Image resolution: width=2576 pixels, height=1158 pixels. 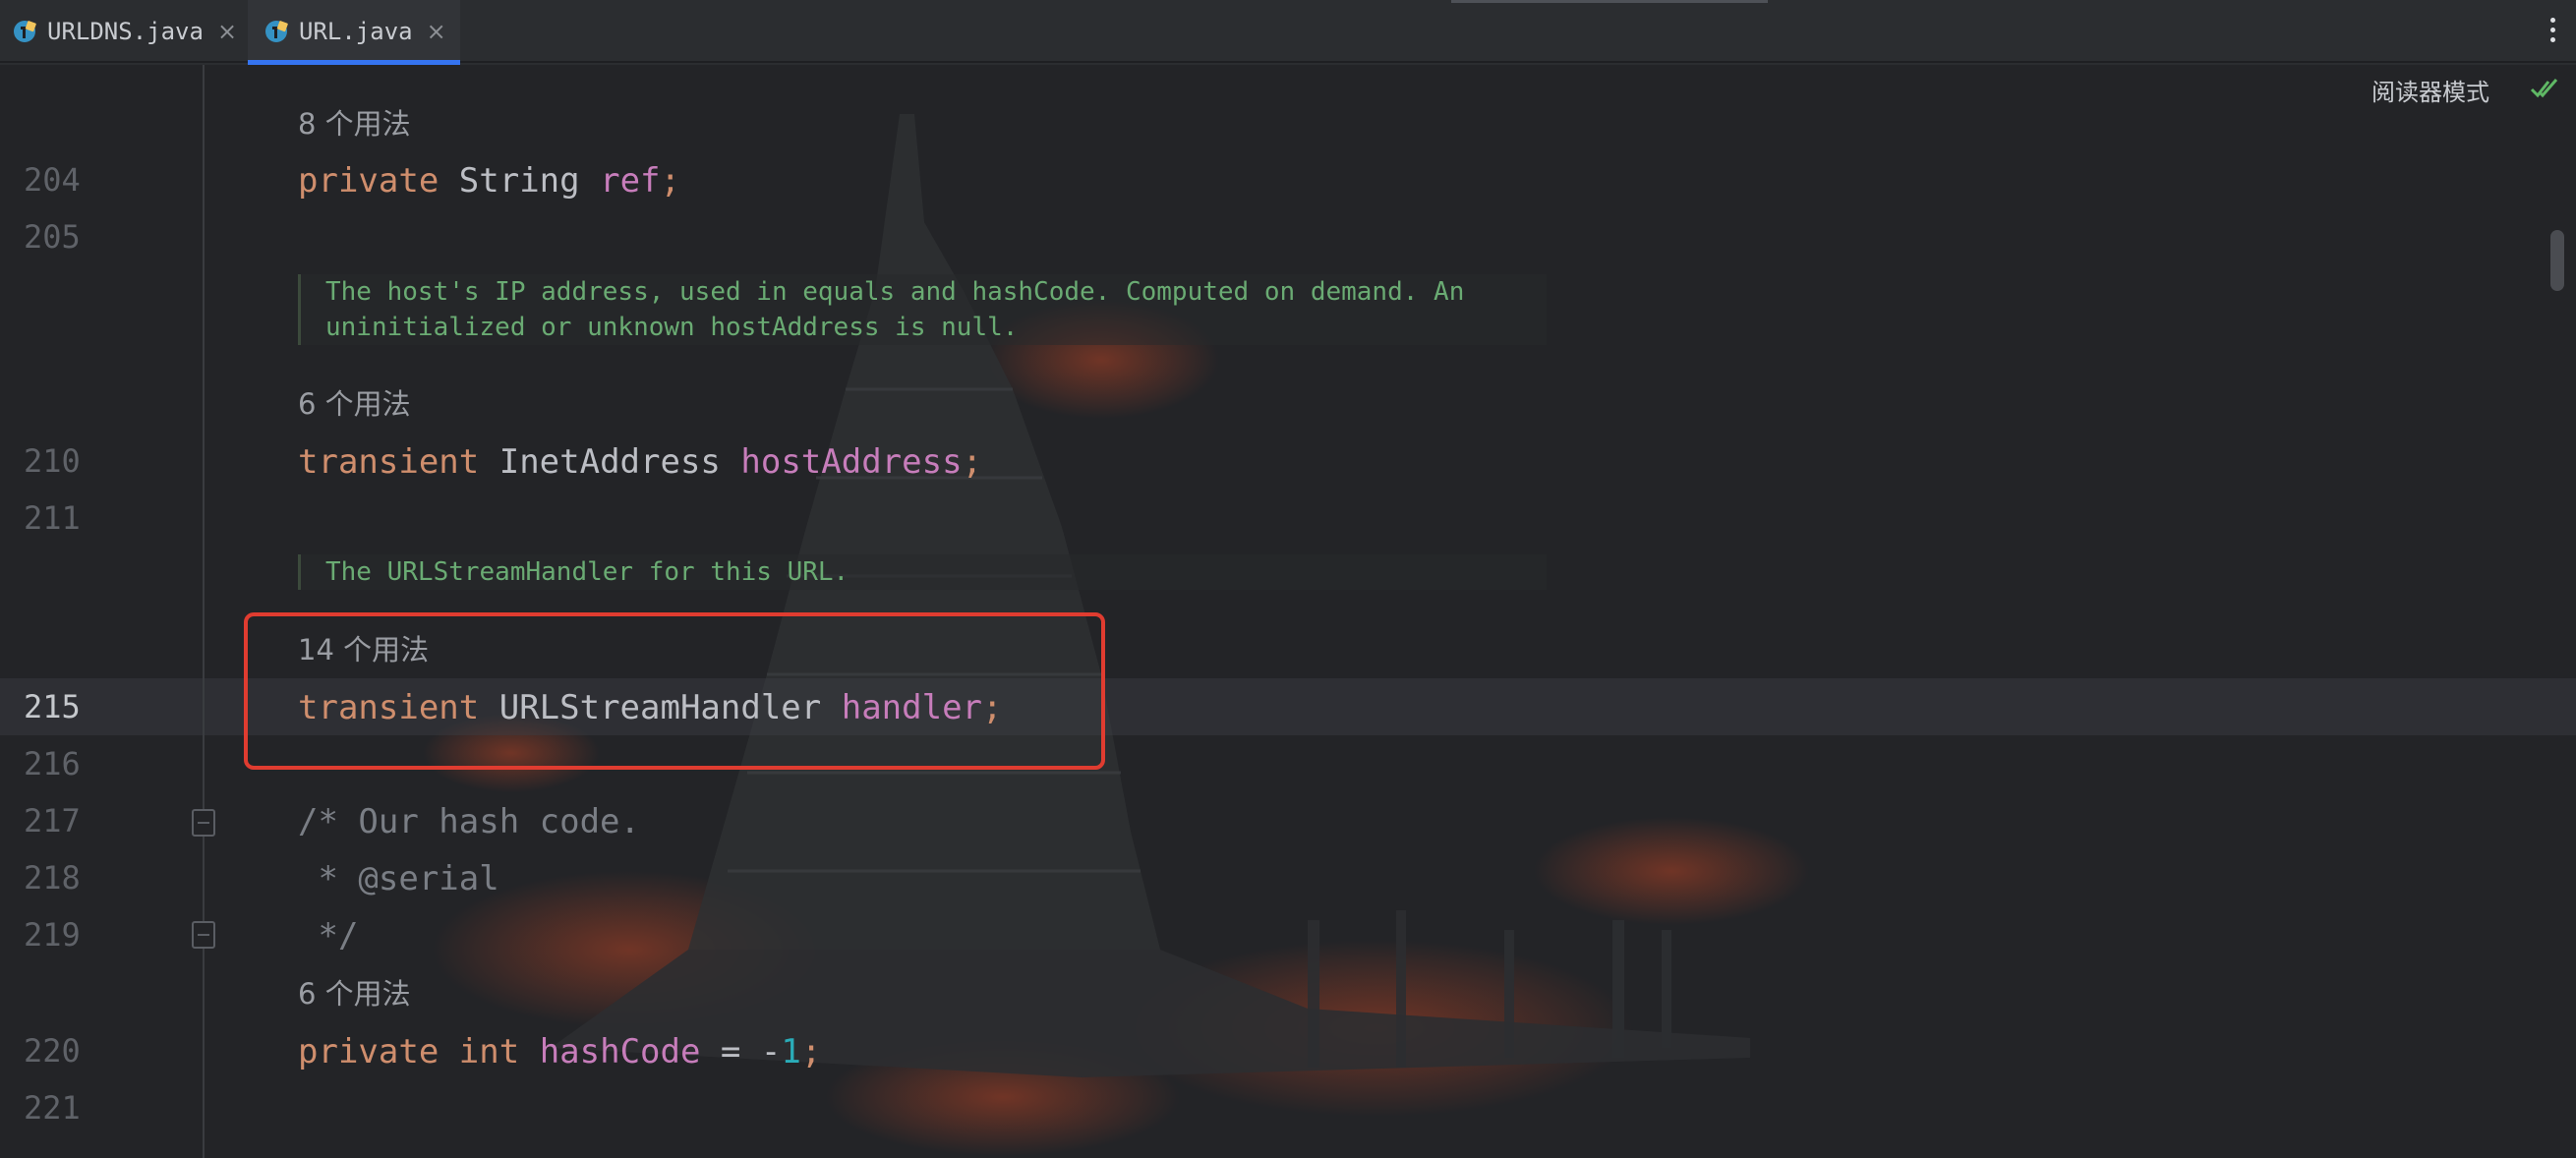 I want to click on editor-tab-bar: URLDNS.java × URL.java ×, so click(x=1288, y=32).